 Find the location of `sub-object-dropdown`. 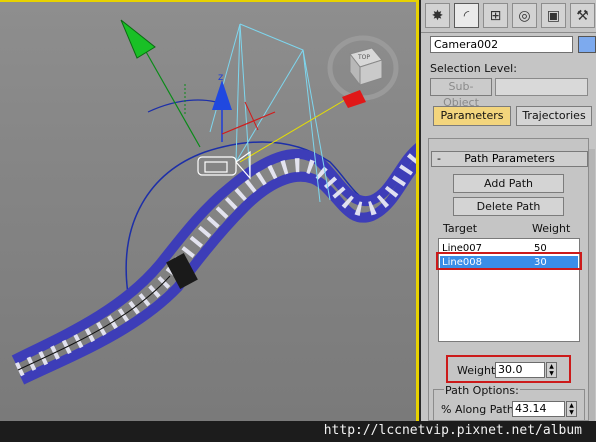

sub-object-dropdown is located at coordinates (541, 87).